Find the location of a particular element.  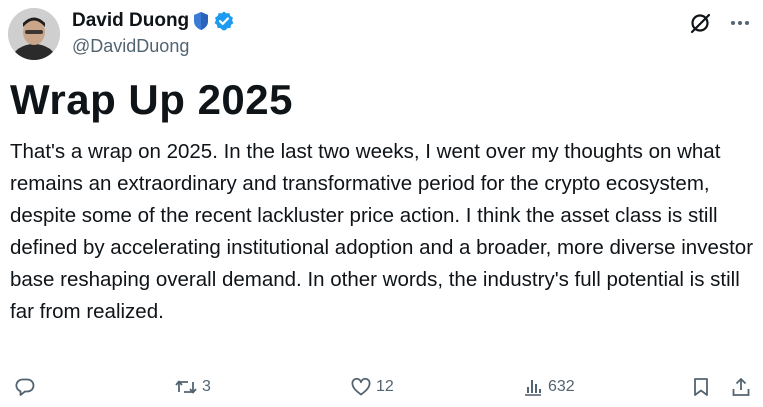

like-button: 12 is located at coordinates (372, 387).